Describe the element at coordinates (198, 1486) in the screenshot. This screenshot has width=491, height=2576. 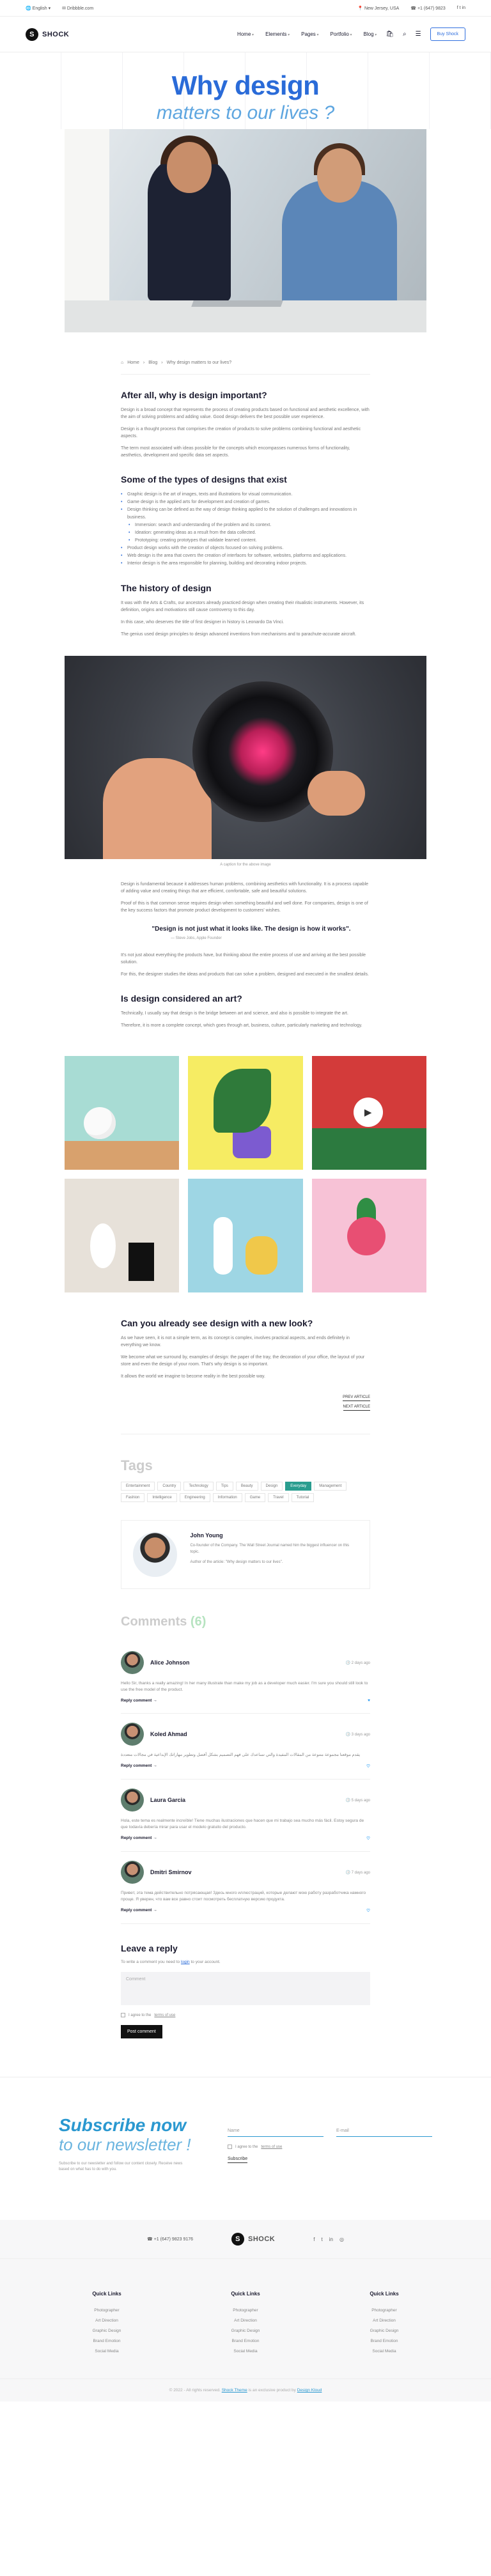
I see `tag-chip: Technology` at that location.